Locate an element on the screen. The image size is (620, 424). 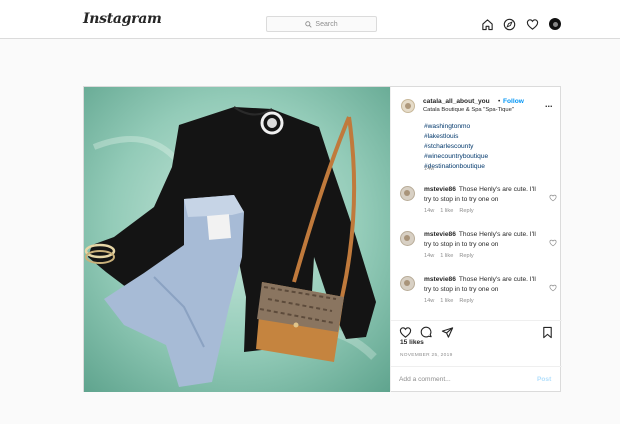
hashtag-link: #destinationboutique is located at coordinates (489, 167).